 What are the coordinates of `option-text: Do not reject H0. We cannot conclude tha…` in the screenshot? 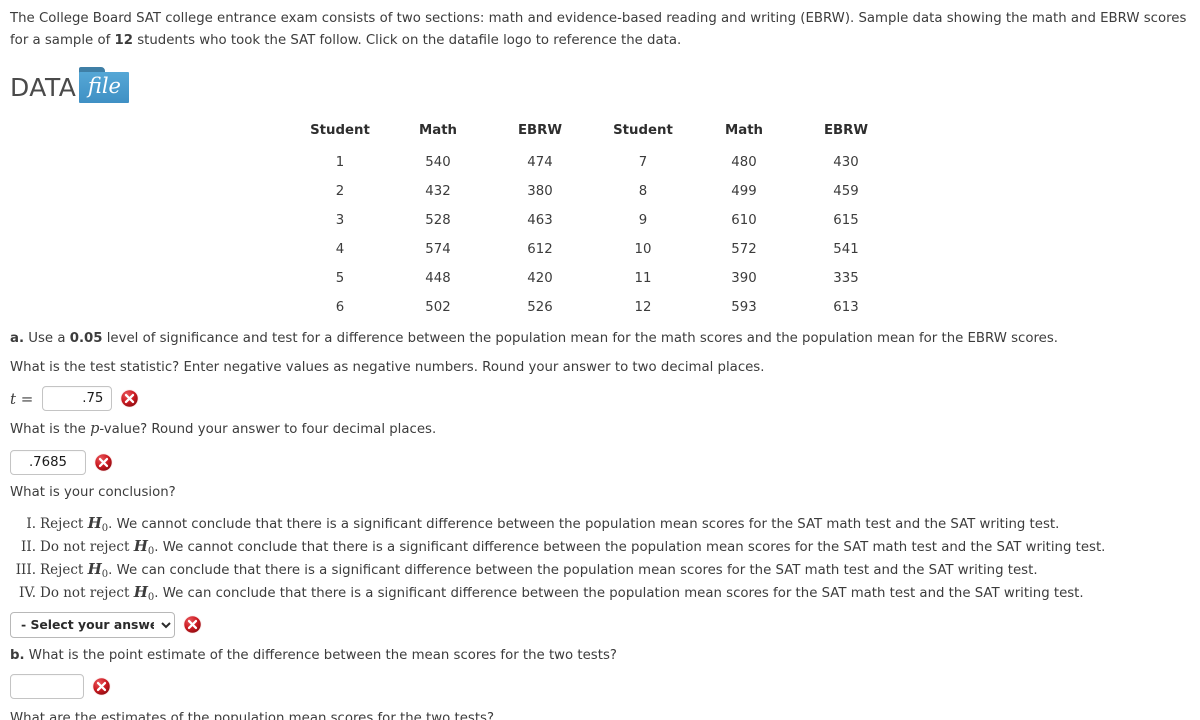 It's located at (572, 546).